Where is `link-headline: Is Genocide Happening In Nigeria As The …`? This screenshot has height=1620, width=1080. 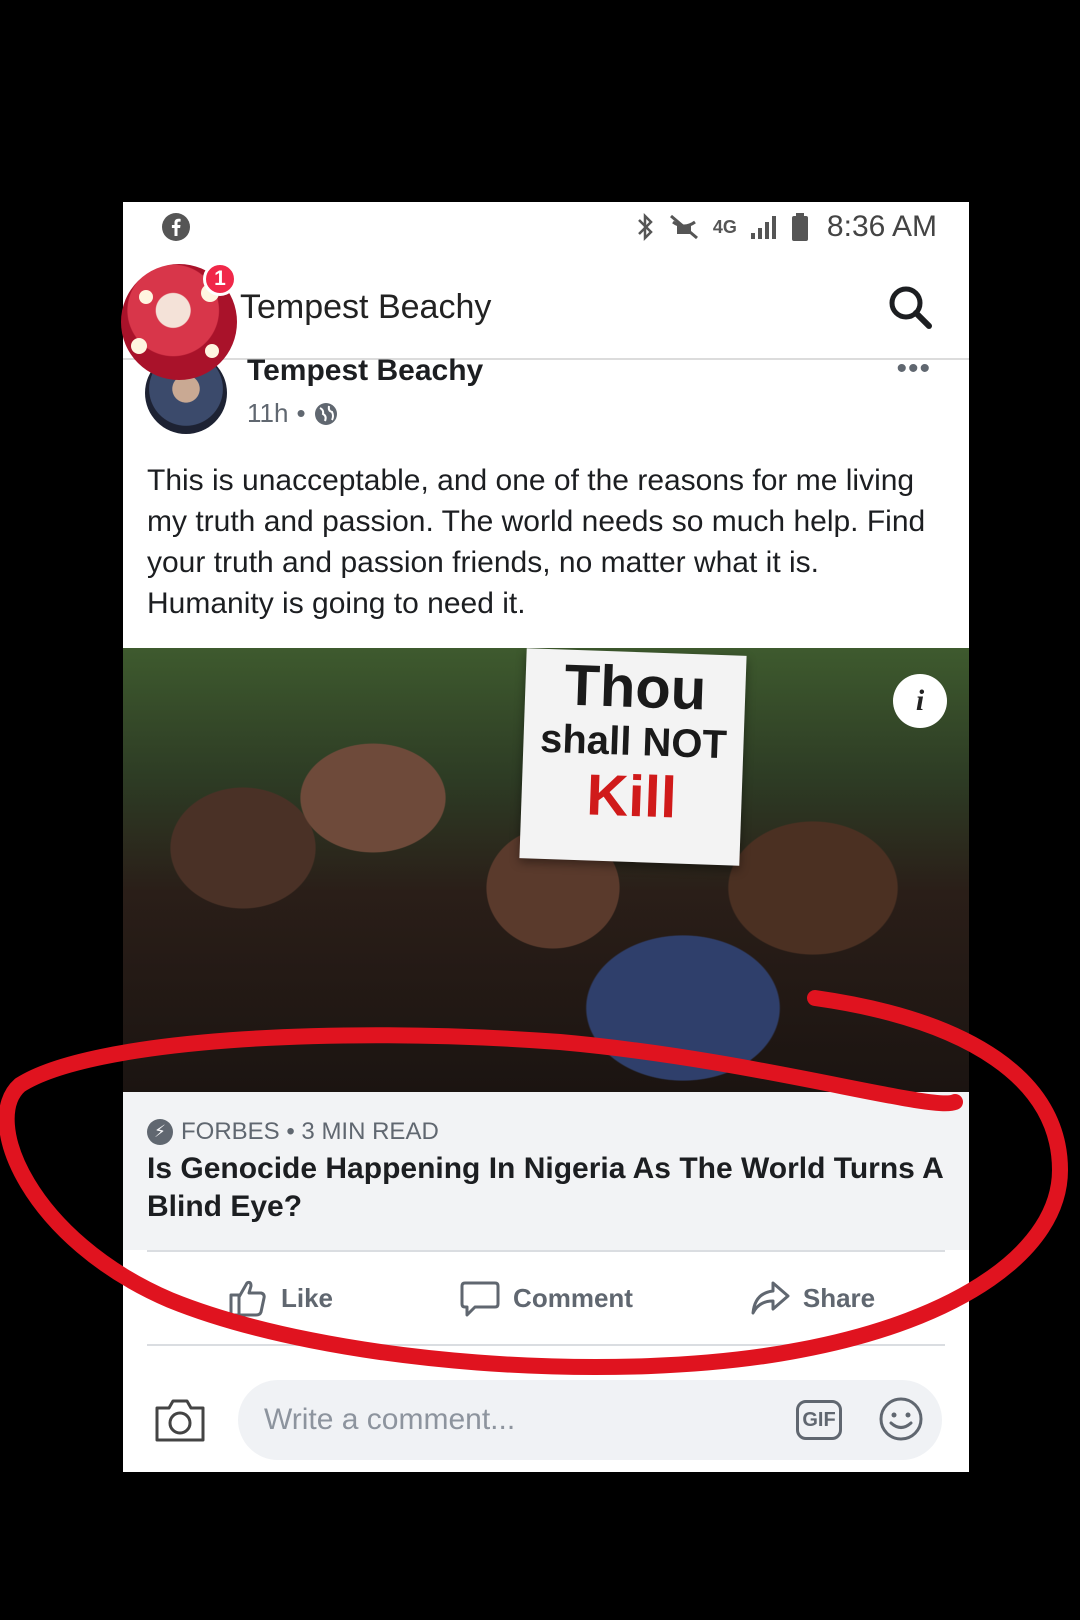
link-headline: Is Genocide Happening In Nigeria As The … is located at coordinates (547, 1188).